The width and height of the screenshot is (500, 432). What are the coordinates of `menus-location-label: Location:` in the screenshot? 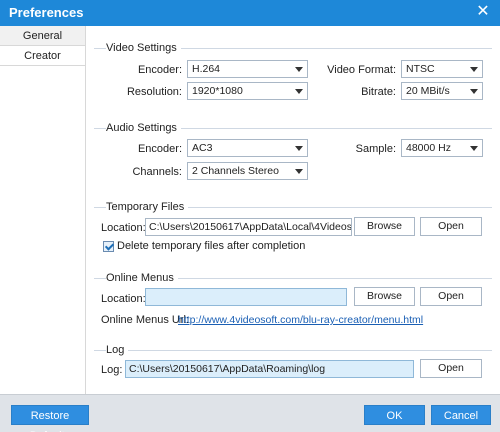 It's located at (123, 299).